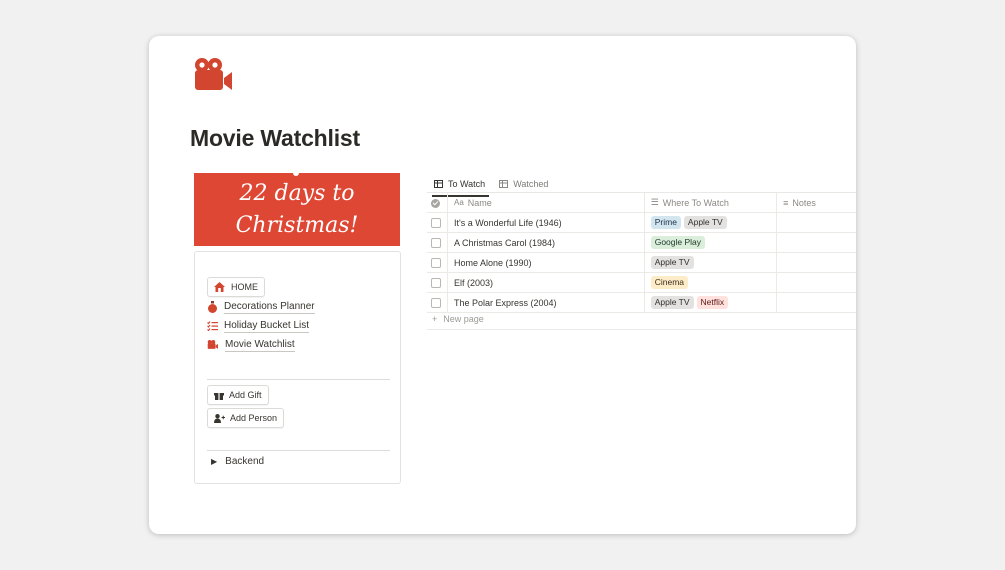 This screenshot has height=570, width=1005. I want to click on column-label: Name, so click(479, 202).